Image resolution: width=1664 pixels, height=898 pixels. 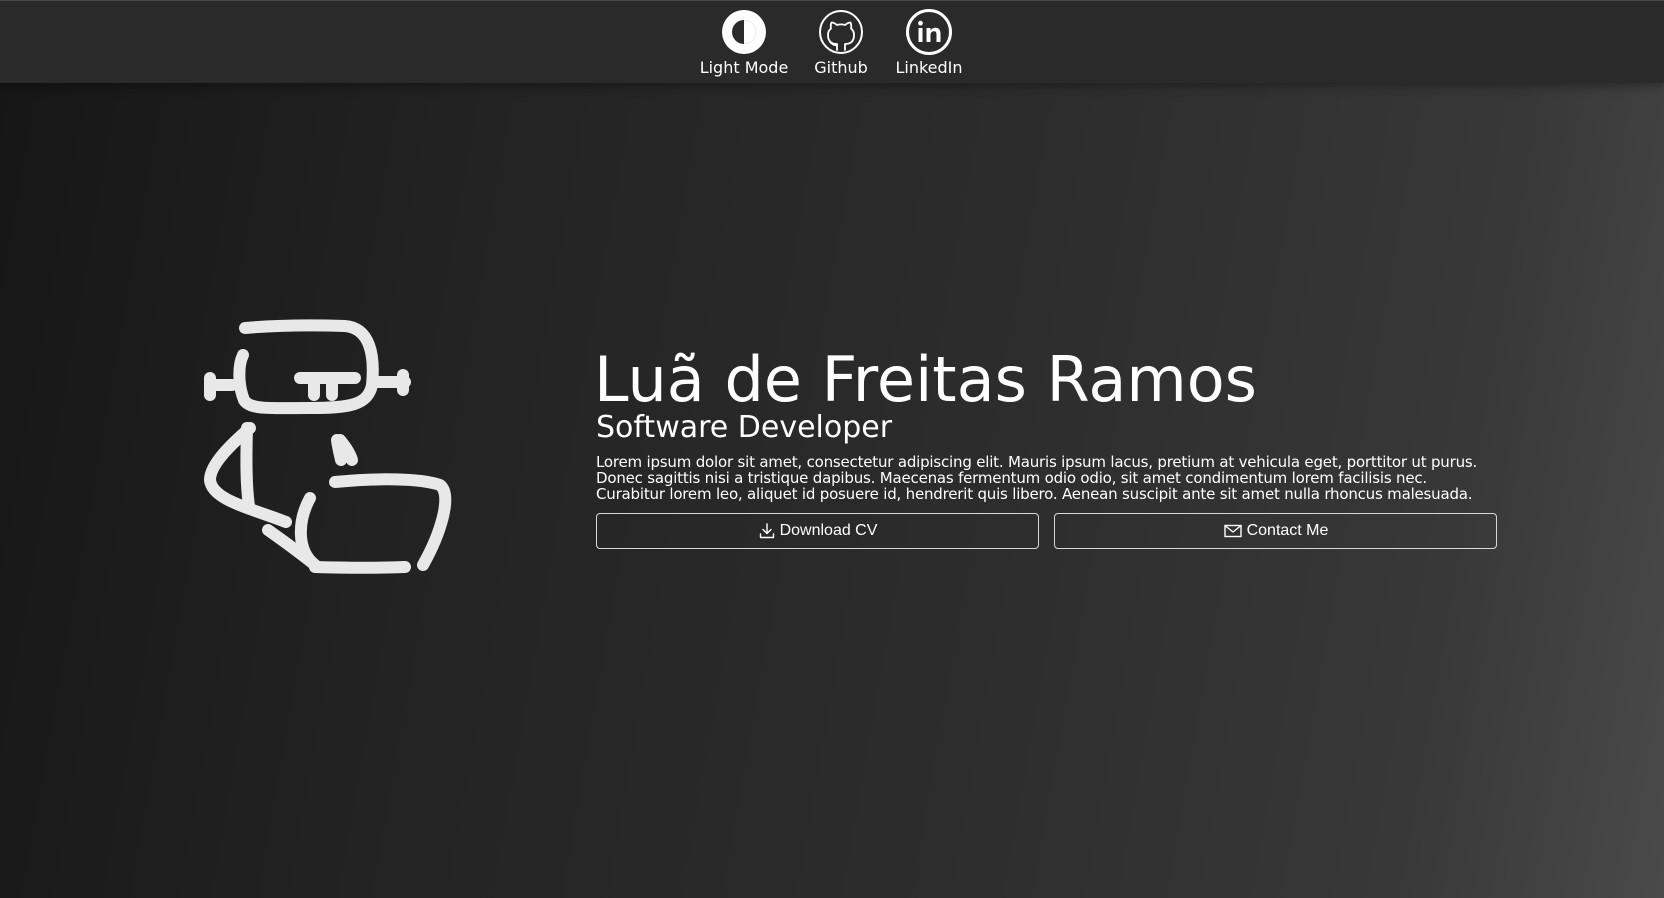 What do you see at coordinates (841, 32) in the screenshot?
I see `github-icon` at bounding box center [841, 32].